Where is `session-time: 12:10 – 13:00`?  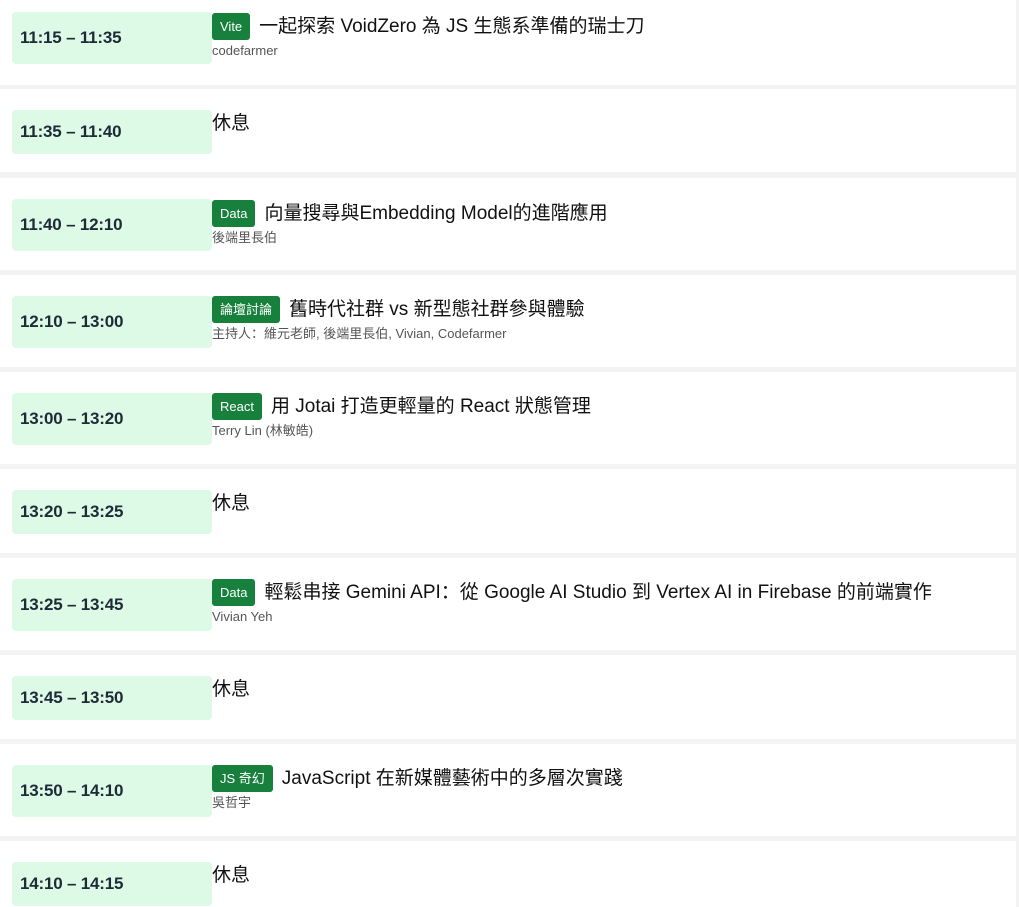 session-time: 12:10 – 13:00 is located at coordinates (112, 322).